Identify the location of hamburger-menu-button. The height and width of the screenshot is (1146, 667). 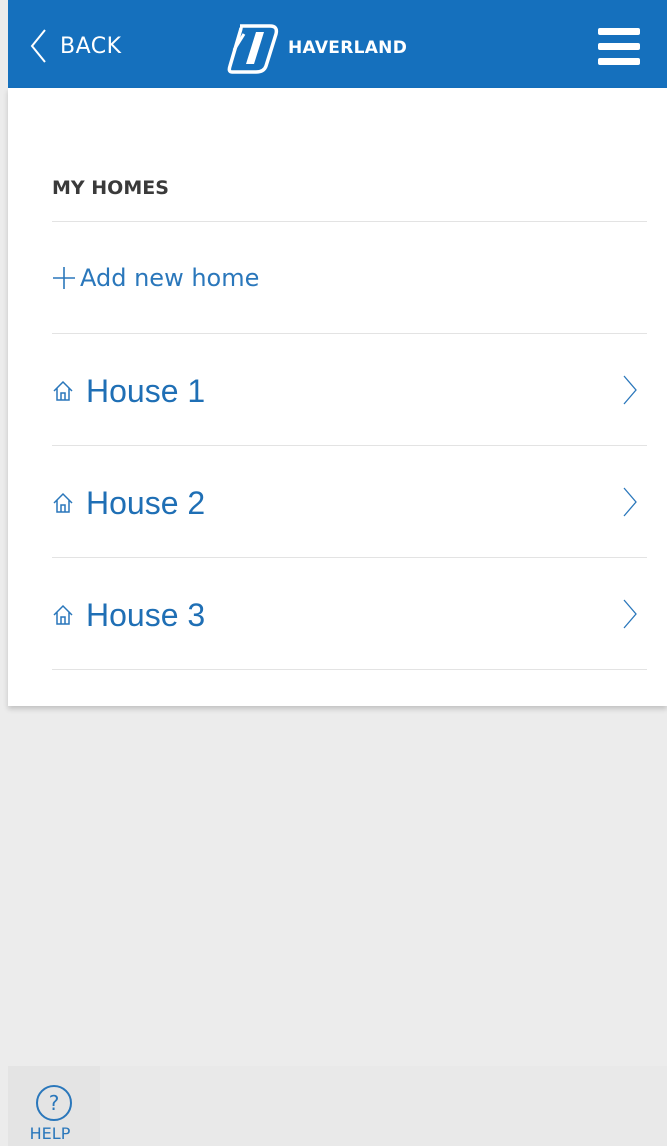
(622, 47).